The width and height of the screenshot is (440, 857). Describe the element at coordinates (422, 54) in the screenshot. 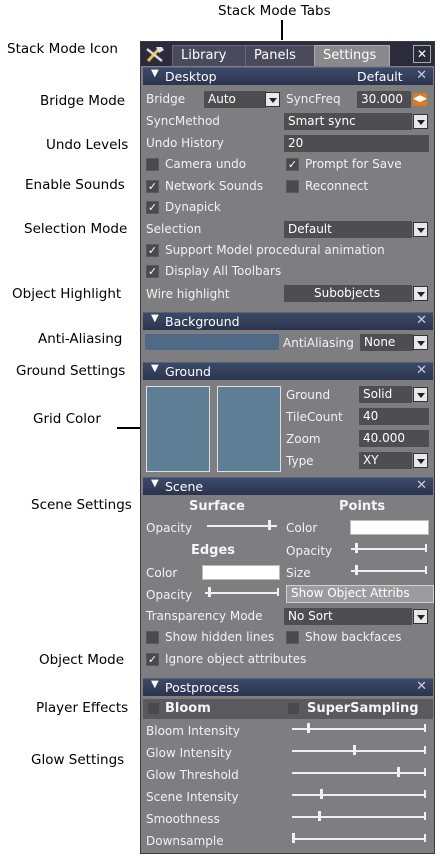

I see `close-panel-icon: ✕` at that location.